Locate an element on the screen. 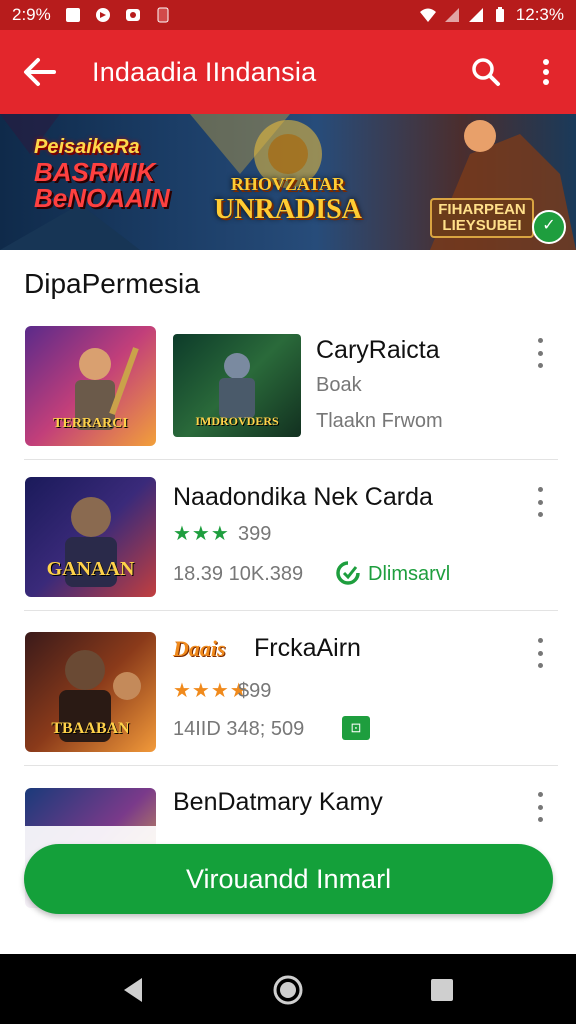 The image size is (576, 1024). rating-value: $99 is located at coordinates (255, 691).